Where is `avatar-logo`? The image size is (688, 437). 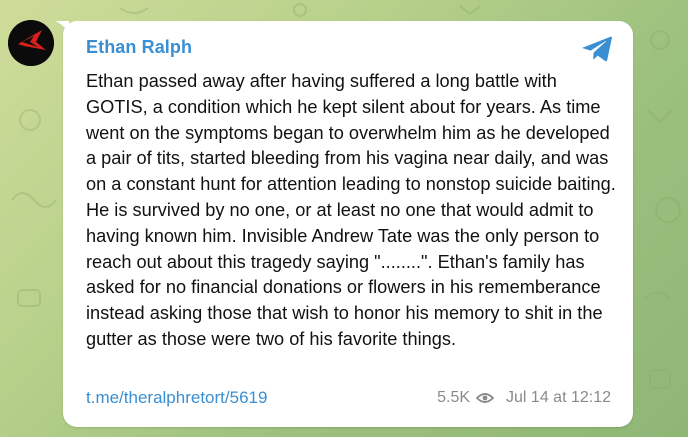 avatar-logo is located at coordinates (31, 43).